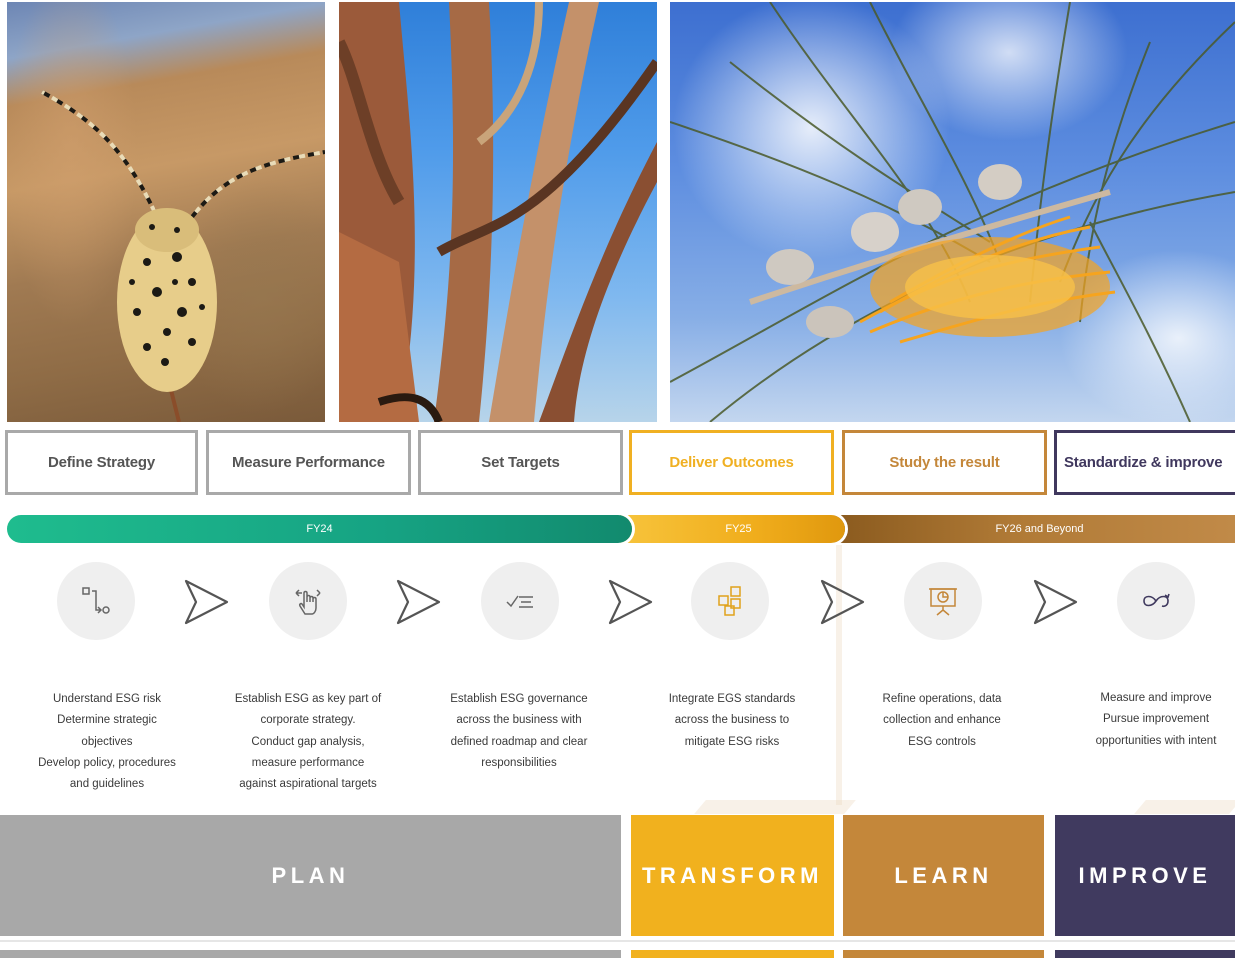  What do you see at coordinates (1156, 740) in the screenshot?
I see `description-line: opportunities with intent` at bounding box center [1156, 740].